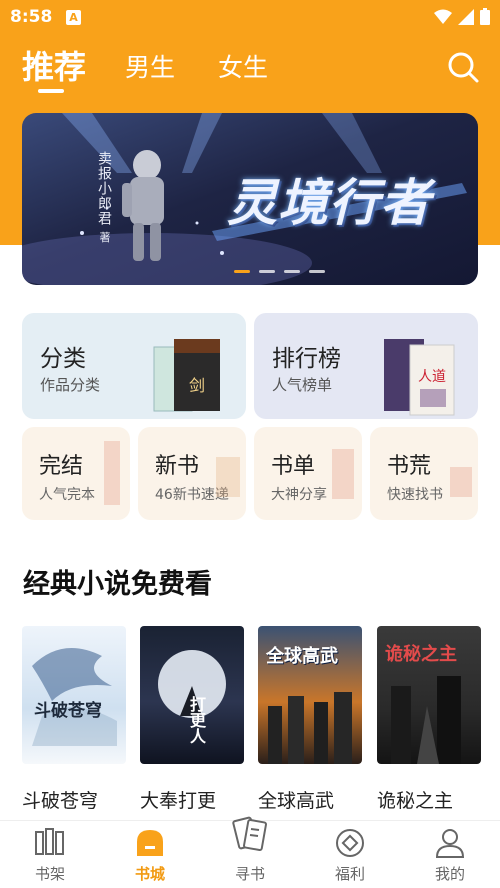 Image resolution: width=500 pixels, height=888 pixels. What do you see at coordinates (67, 495) in the screenshot?
I see `card-subtitle: 人气完本` at bounding box center [67, 495].